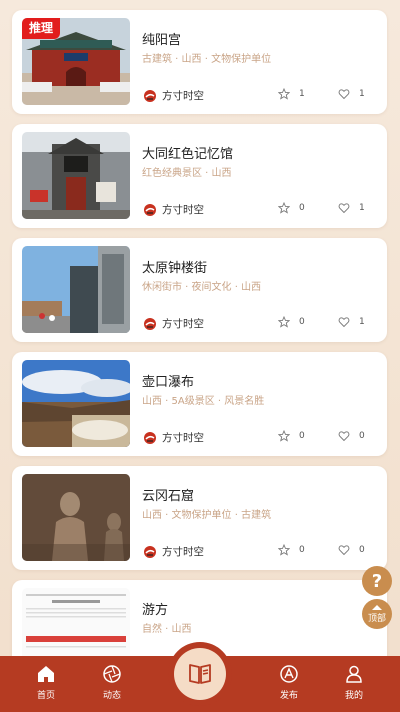  What do you see at coordinates (76, 289) in the screenshot?
I see `street-image` at bounding box center [76, 289].